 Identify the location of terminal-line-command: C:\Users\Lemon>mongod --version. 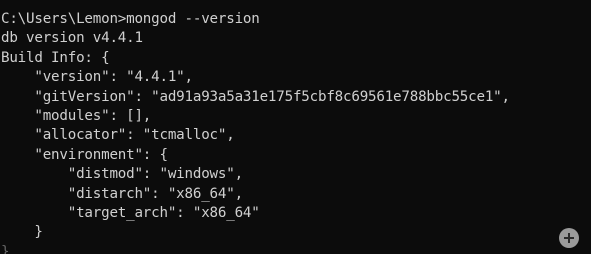
(130, 19).